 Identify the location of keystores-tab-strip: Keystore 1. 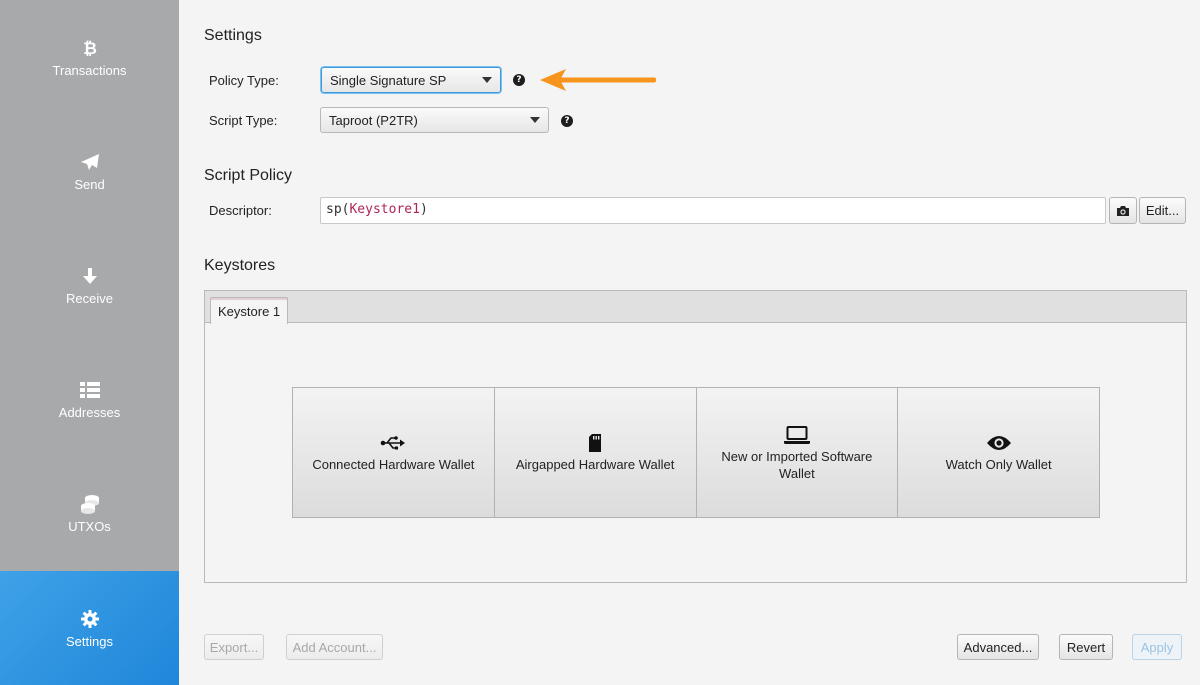
(695, 307).